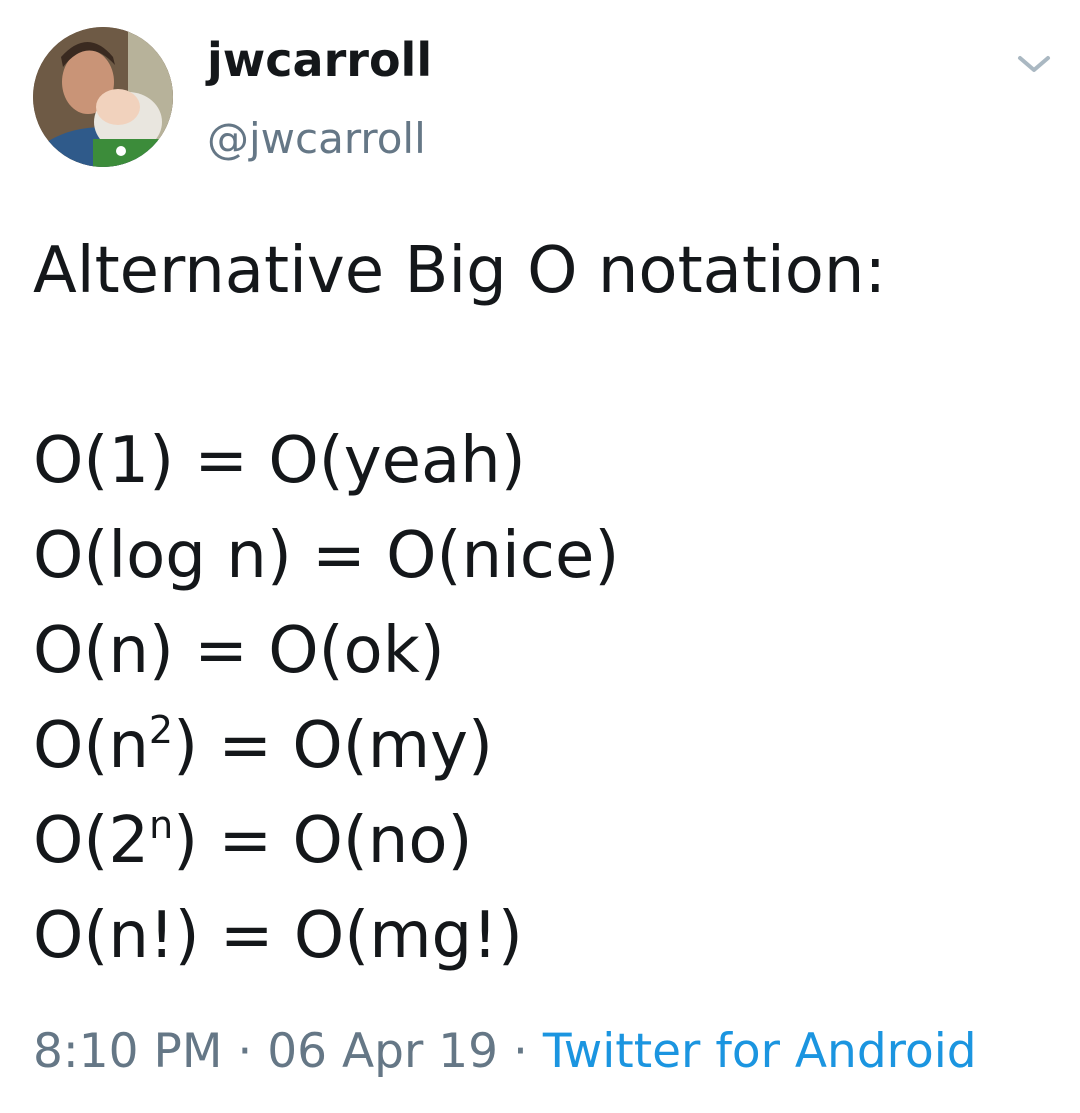  What do you see at coordinates (543, 936) in the screenshot?
I see `notation-line: O(n!) = O(mg!)` at bounding box center [543, 936].